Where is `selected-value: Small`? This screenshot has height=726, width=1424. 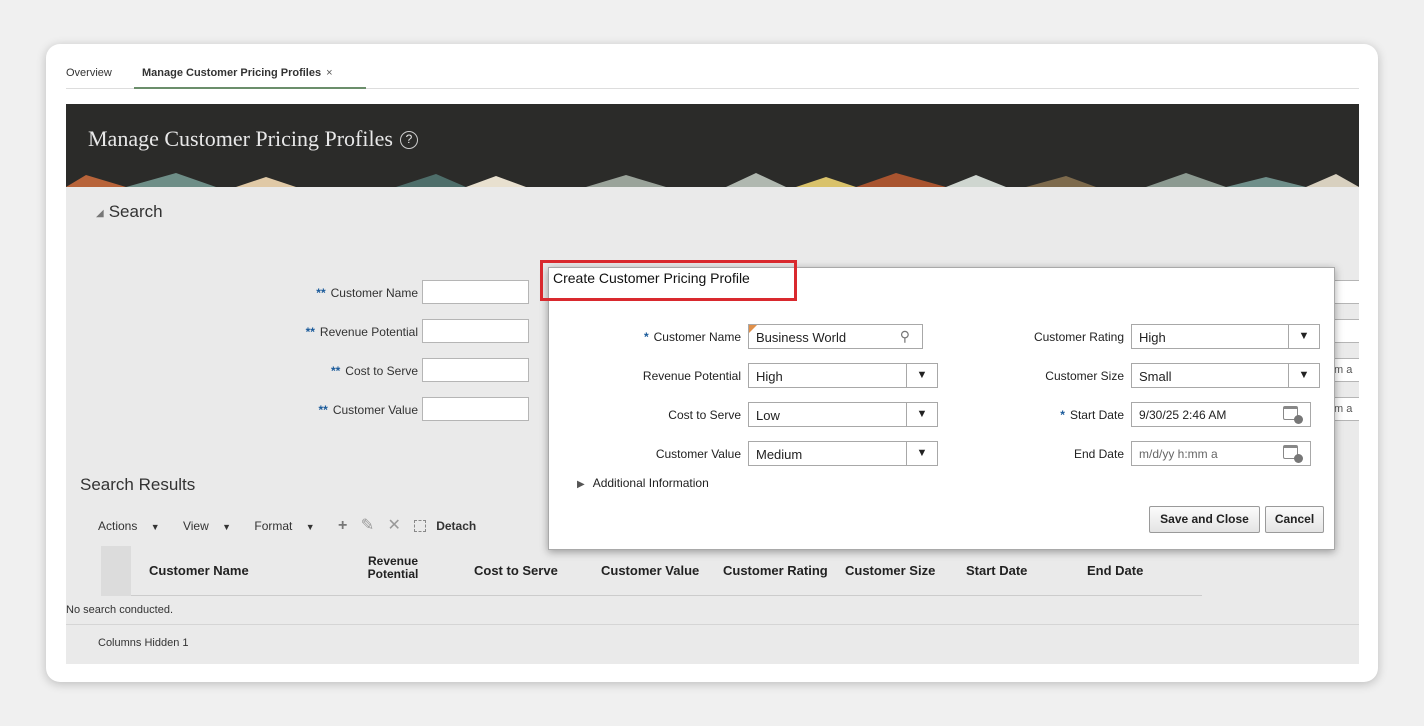 selected-value: Small is located at coordinates (1155, 376).